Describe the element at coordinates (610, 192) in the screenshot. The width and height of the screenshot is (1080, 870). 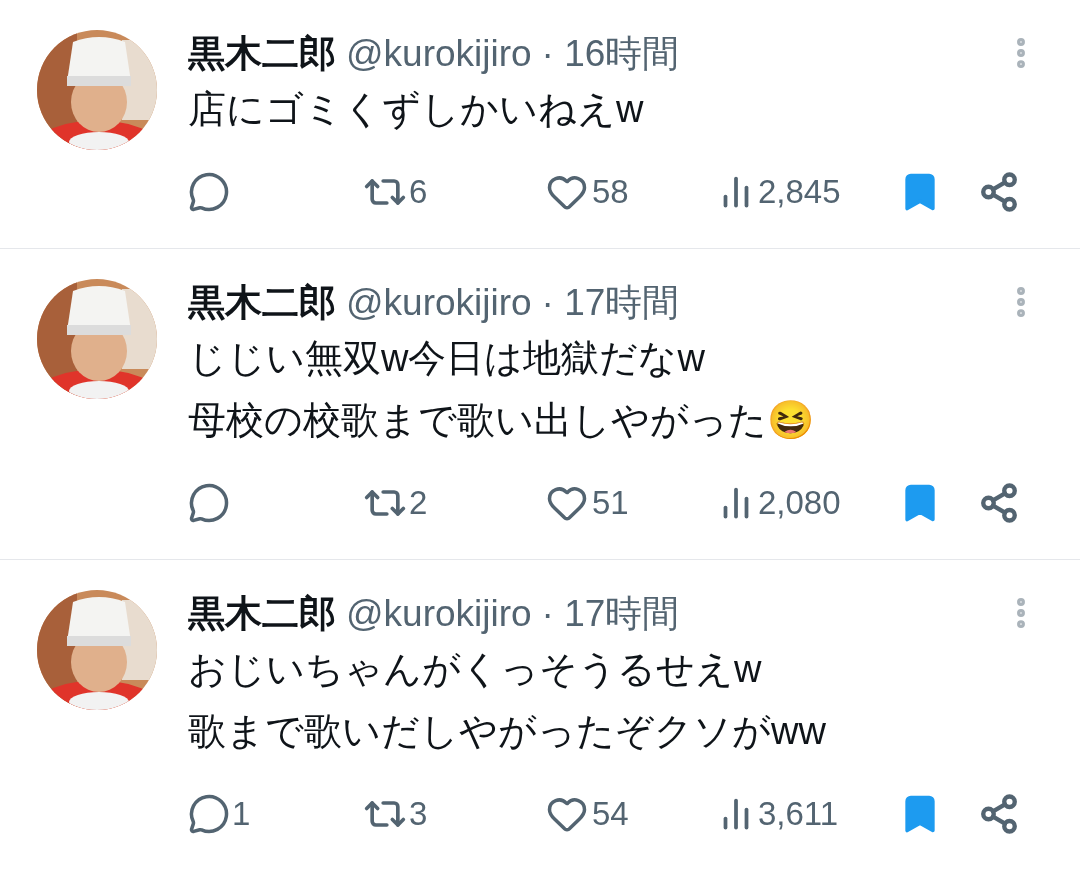
I see `like-count: 58` at that location.